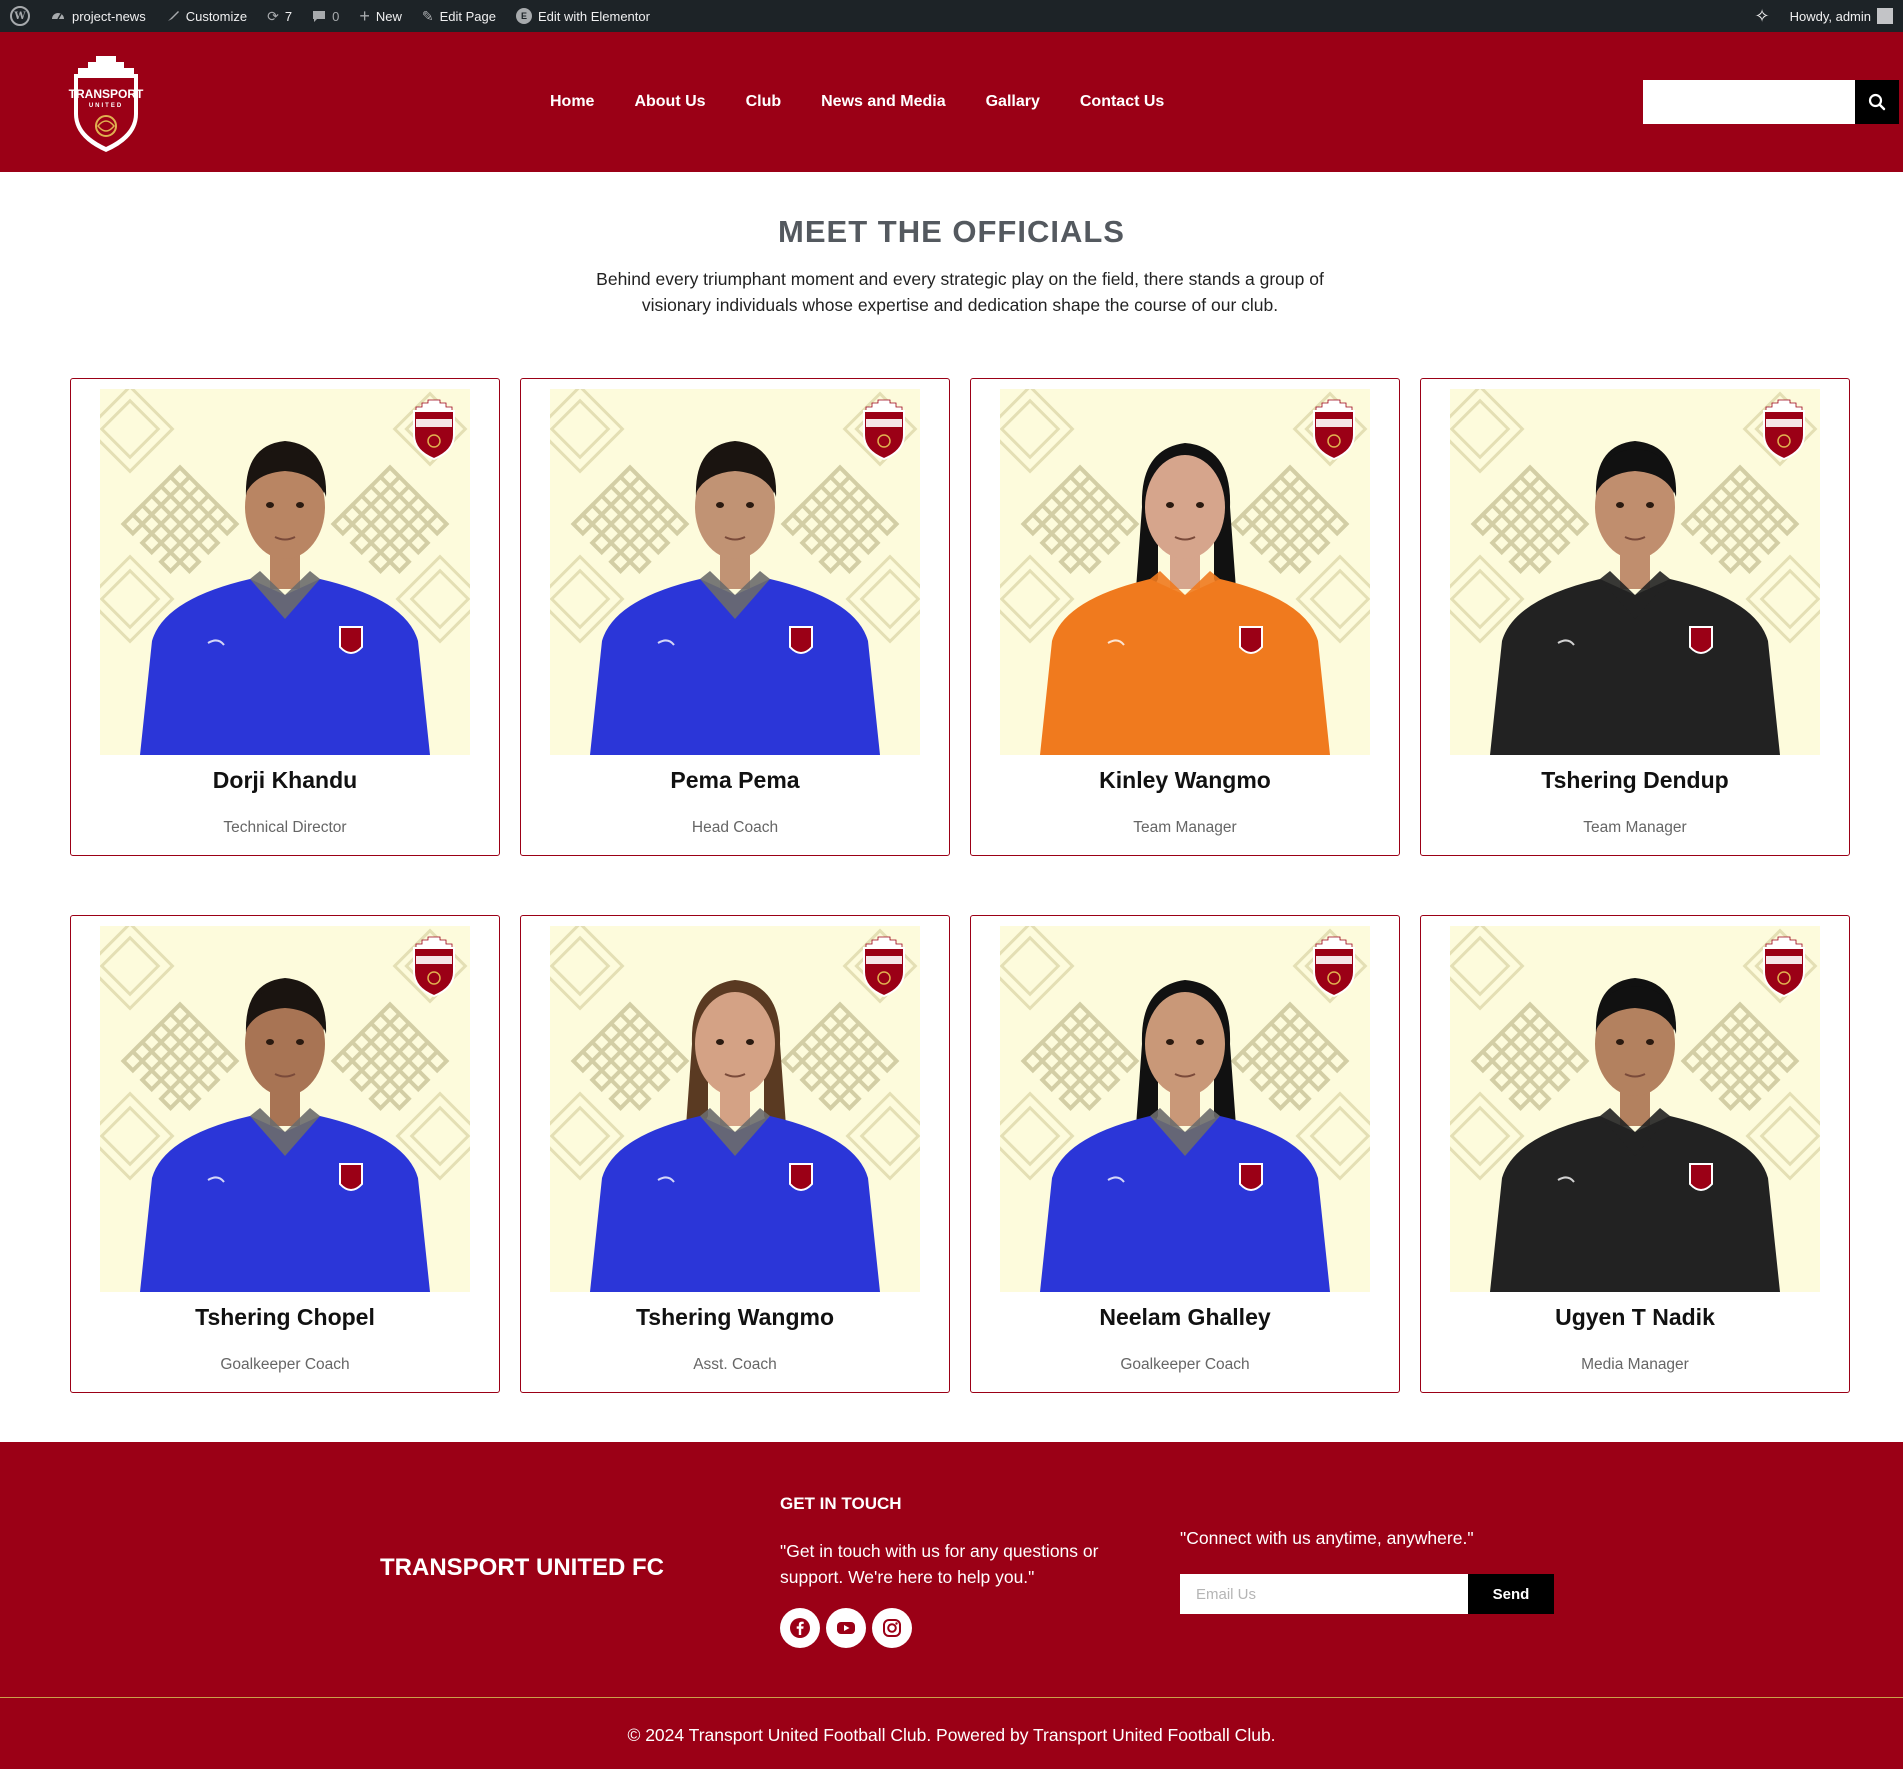 This screenshot has width=1903, height=1769. I want to click on youtube-icon, so click(846, 1628).